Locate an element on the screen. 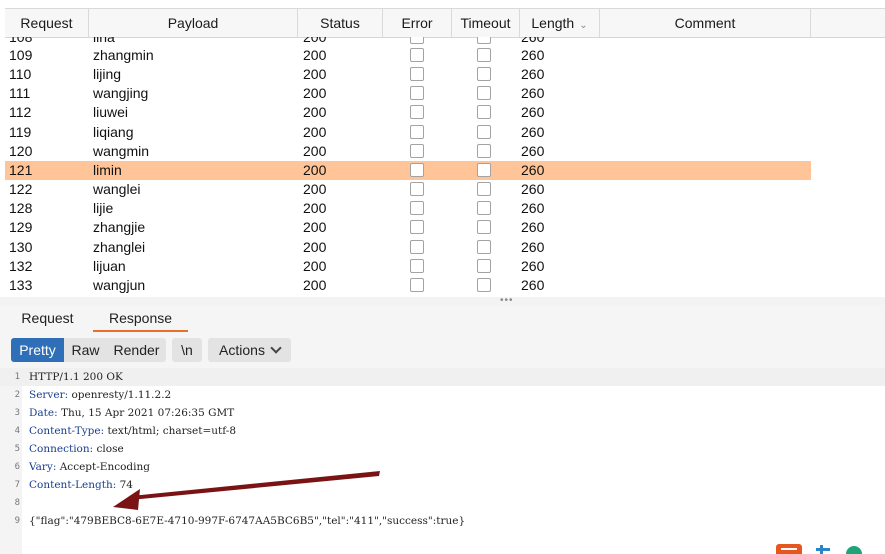 The width and height of the screenshot is (885, 554). table-row: 133 wangjun 200 260 is located at coordinates (408, 285).